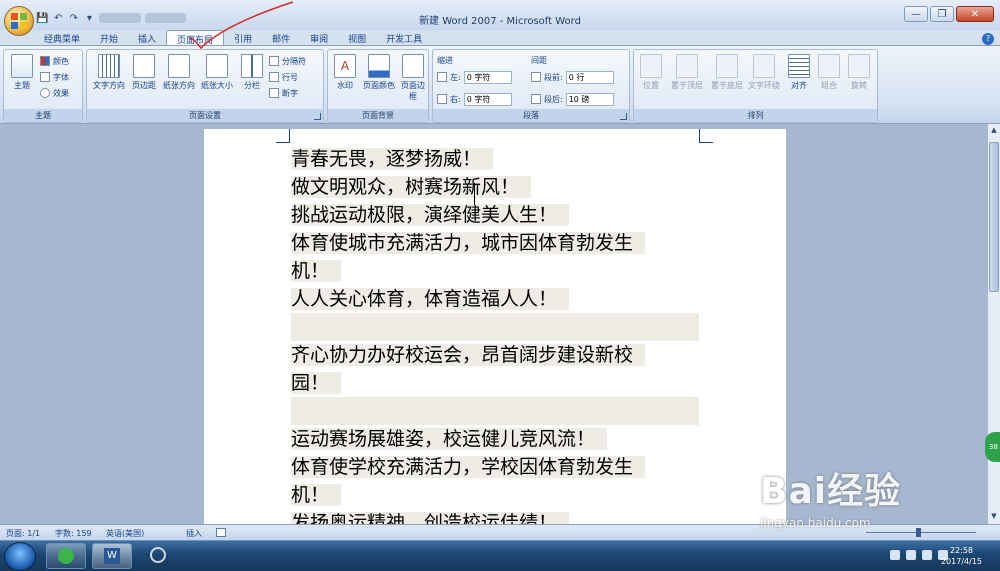 This screenshot has width=1000, height=571. I want to click on group-label: 页面背景, so click(378, 115).